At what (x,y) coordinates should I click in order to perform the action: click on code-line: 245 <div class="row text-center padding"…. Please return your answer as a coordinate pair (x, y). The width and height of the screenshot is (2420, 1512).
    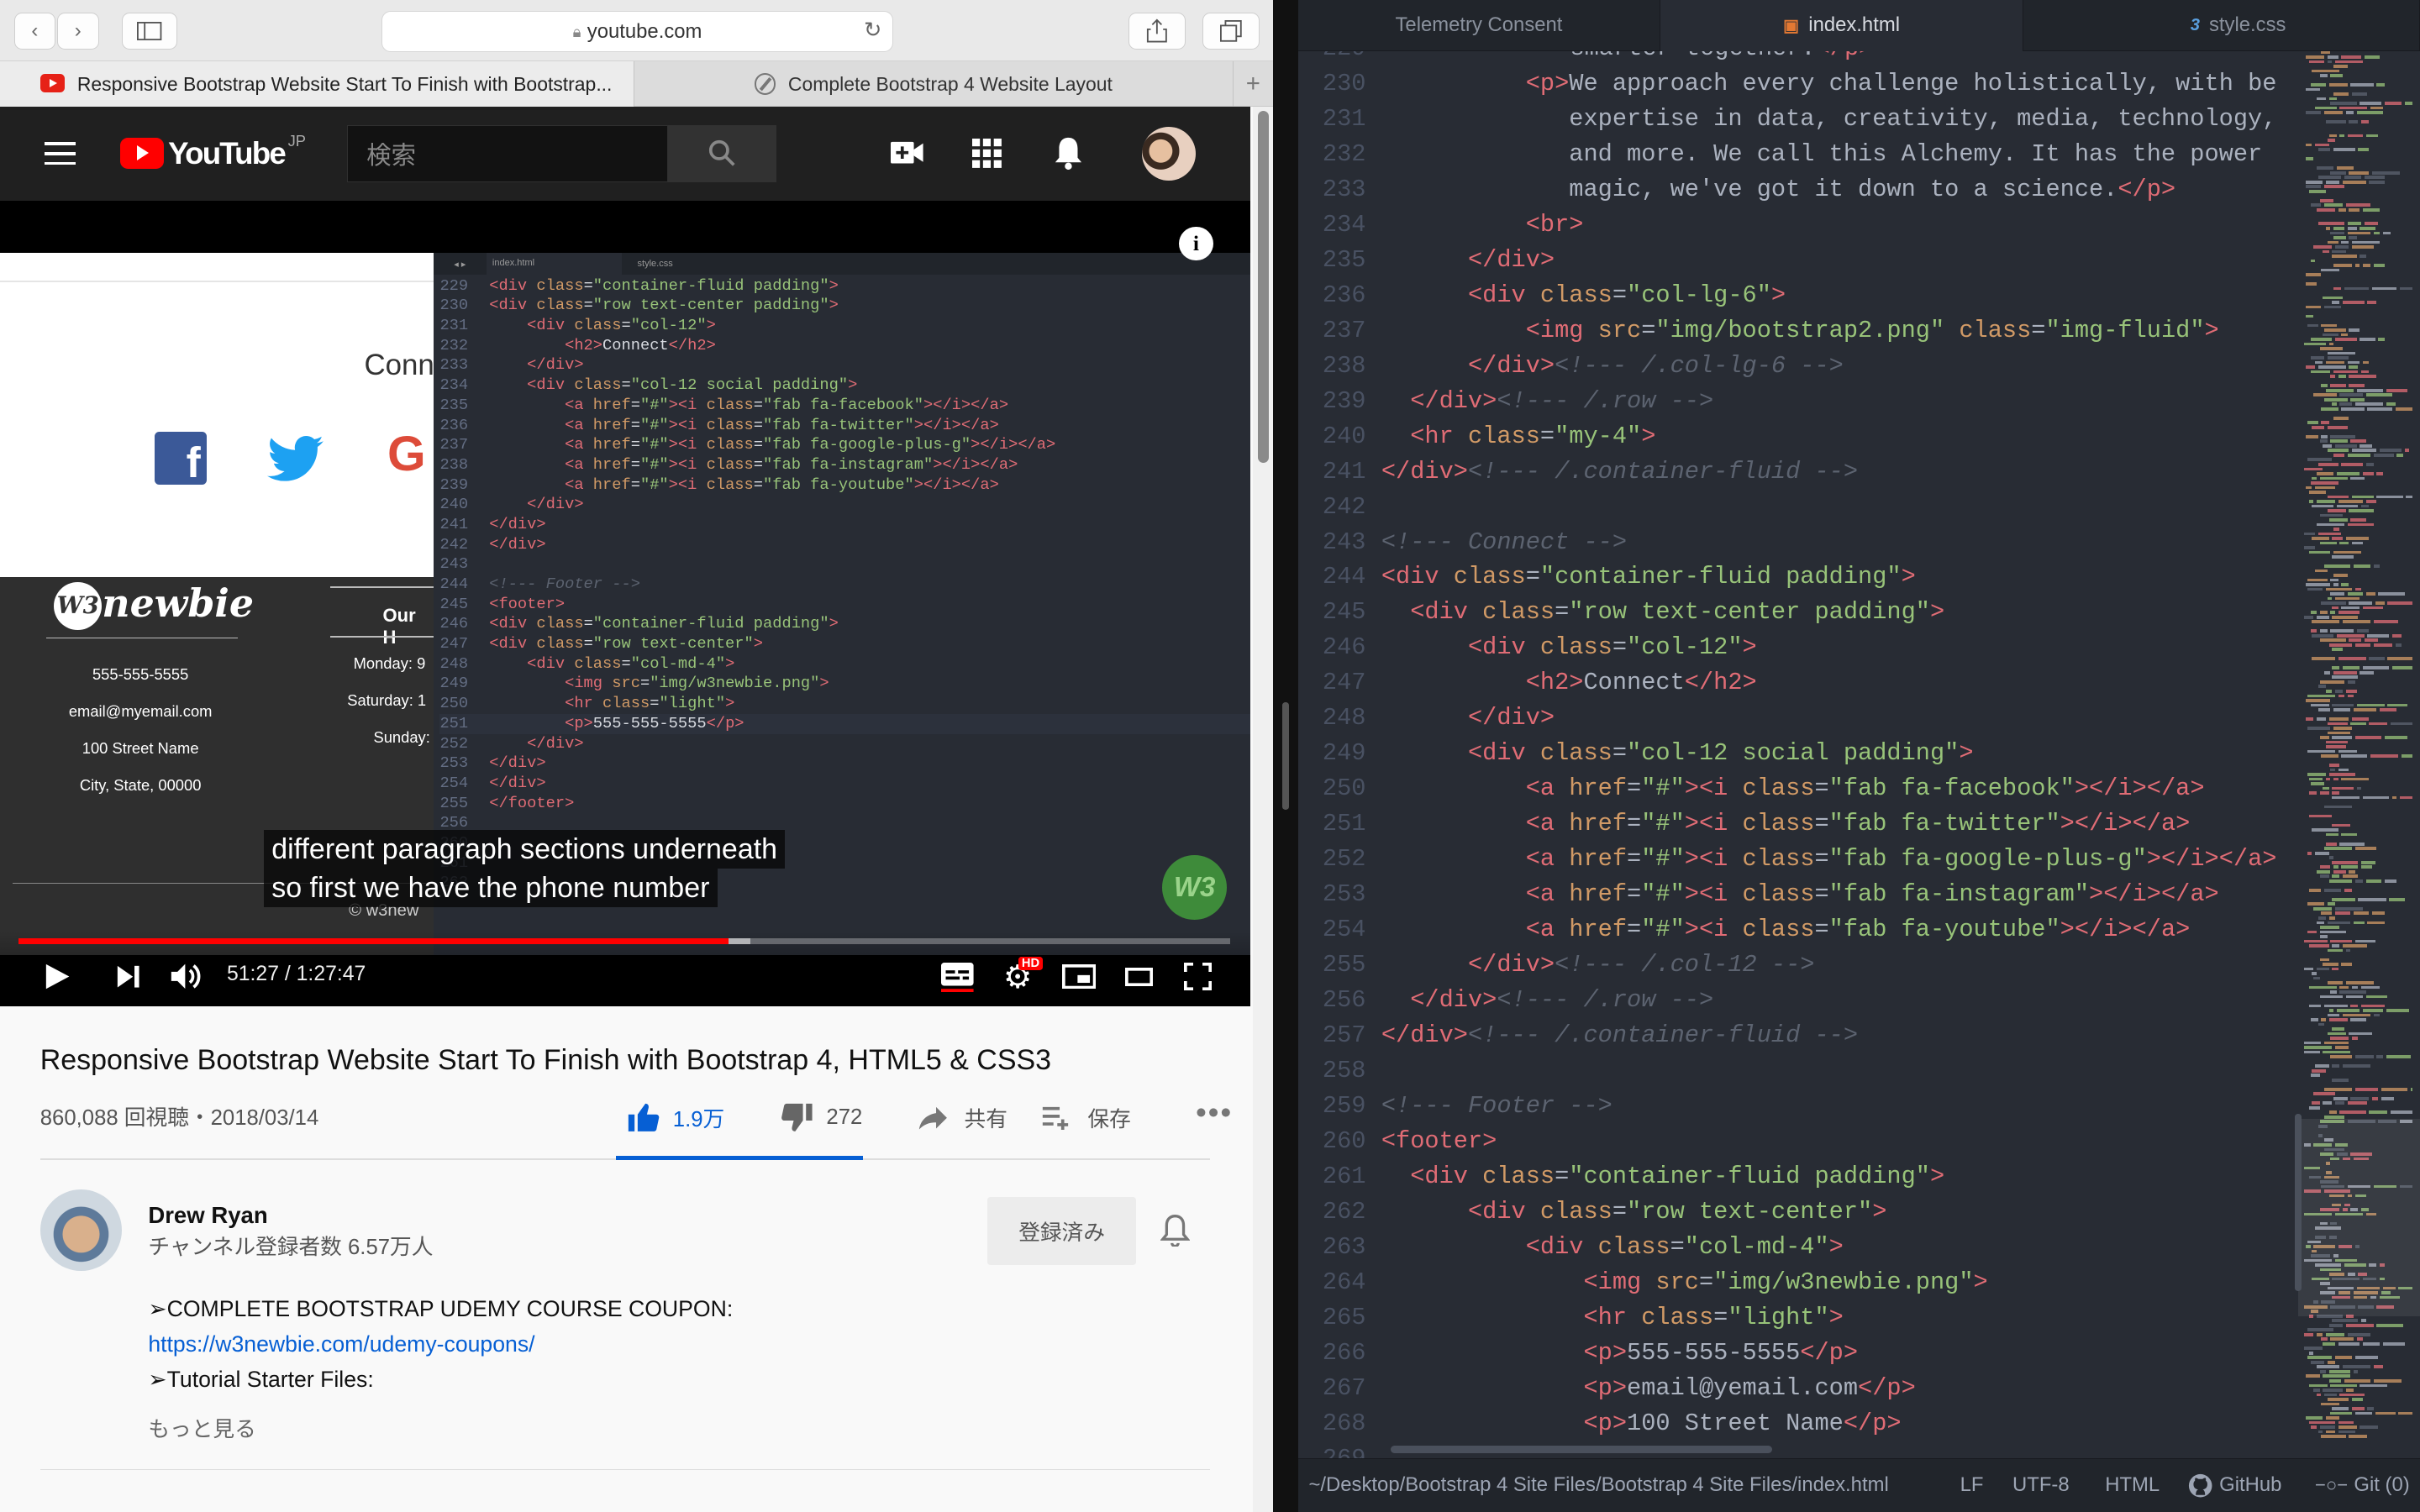
    Looking at the image, I should click on (1792, 612).